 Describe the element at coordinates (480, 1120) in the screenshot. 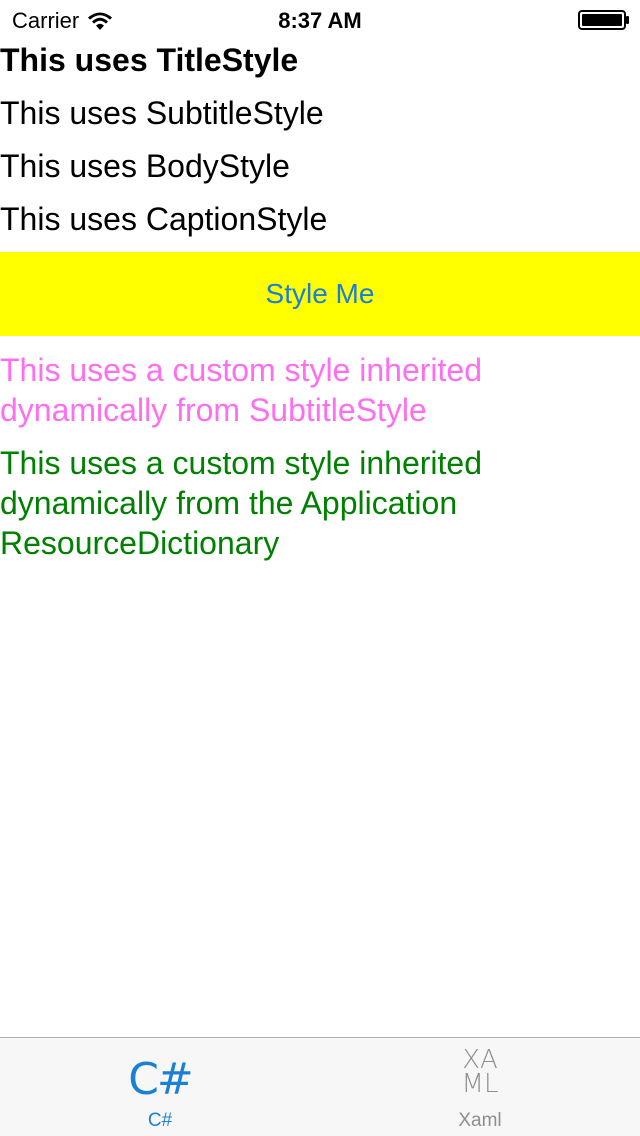

I see `tab-xaml-label: Xaml` at that location.